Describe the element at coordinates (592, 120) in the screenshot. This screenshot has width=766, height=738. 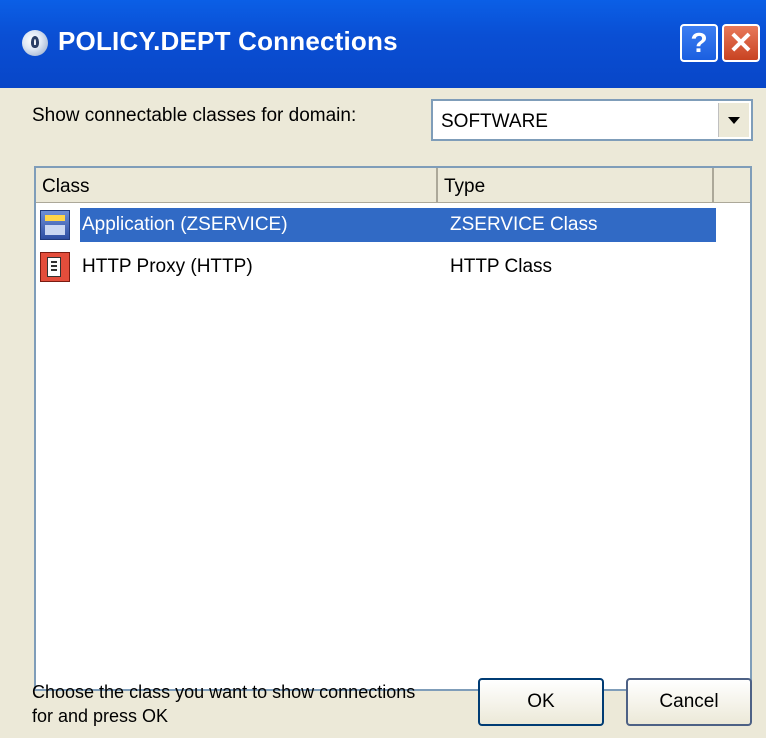
I see `domain-dropdown: SOFTWARE` at that location.